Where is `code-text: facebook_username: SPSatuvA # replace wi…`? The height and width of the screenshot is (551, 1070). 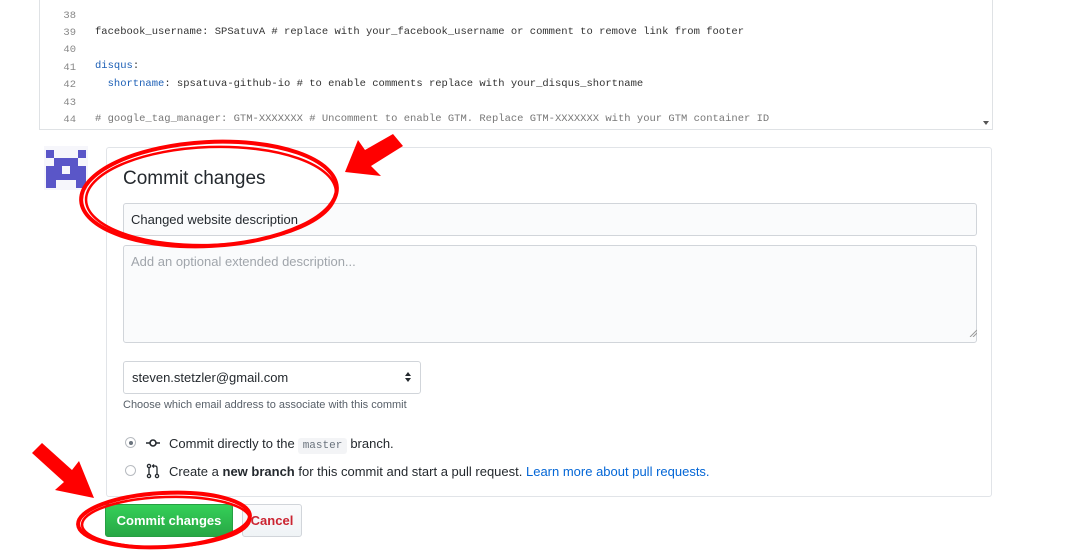
code-text: facebook_username: SPSatuvA # replace wi… is located at coordinates (420, 32).